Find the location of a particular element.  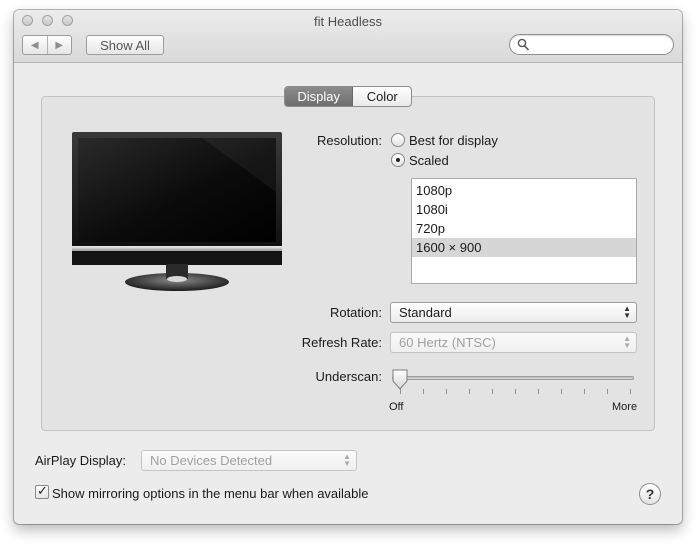

title-bar: fit Headless ◀ ▶ Show All is located at coordinates (348, 36).